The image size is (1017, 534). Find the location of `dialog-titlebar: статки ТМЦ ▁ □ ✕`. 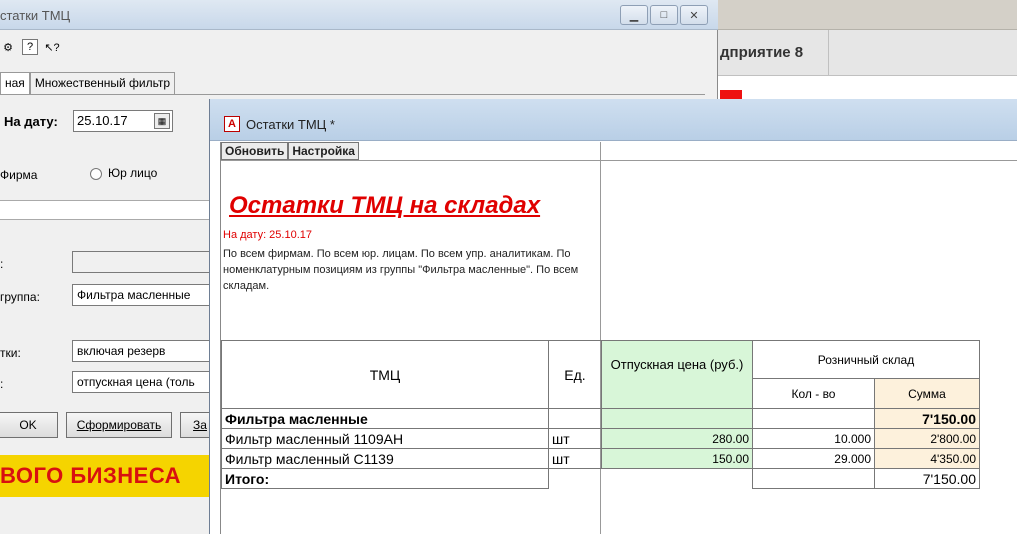

dialog-titlebar: статки ТМЦ ▁ □ ✕ is located at coordinates (359, 15).